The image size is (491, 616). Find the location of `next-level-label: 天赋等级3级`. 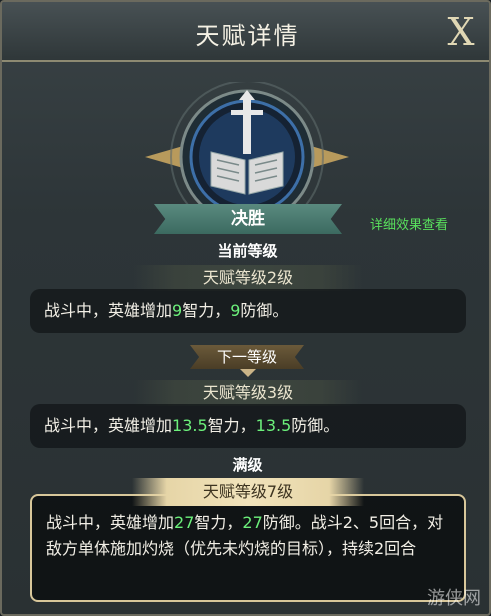

next-level-label: 天赋等级3级 is located at coordinates (248, 393).